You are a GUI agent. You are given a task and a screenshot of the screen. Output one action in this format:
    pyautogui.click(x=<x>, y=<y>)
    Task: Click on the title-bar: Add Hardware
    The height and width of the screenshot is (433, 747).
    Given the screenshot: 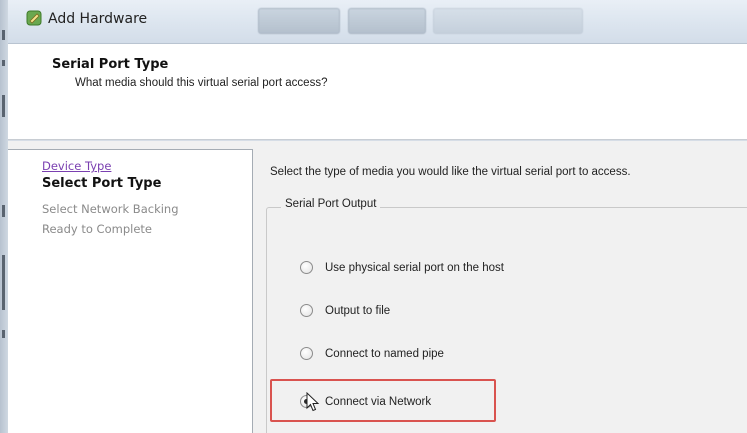 What is the action you would take?
    pyautogui.click(x=377, y=22)
    